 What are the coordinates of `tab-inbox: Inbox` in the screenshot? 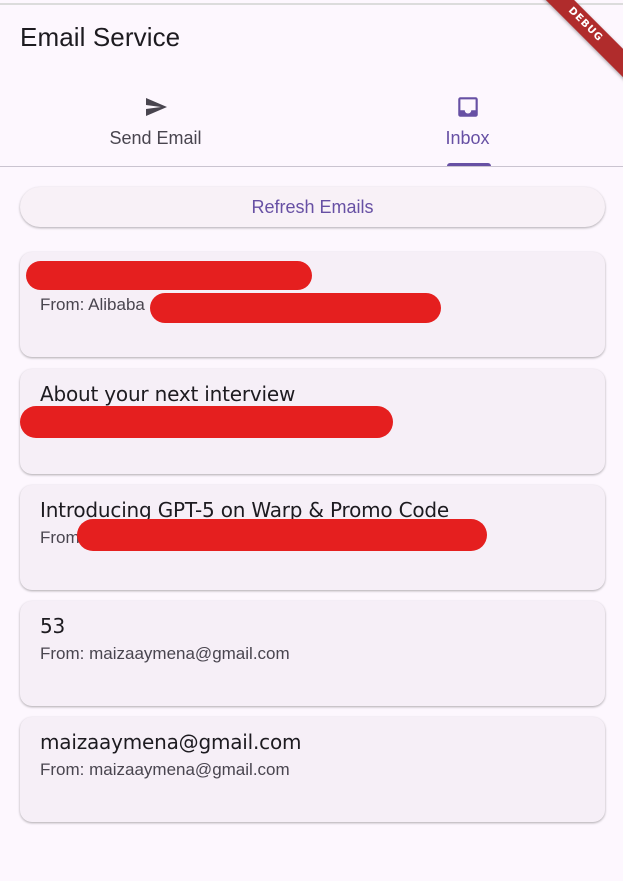 It's located at (467, 126).